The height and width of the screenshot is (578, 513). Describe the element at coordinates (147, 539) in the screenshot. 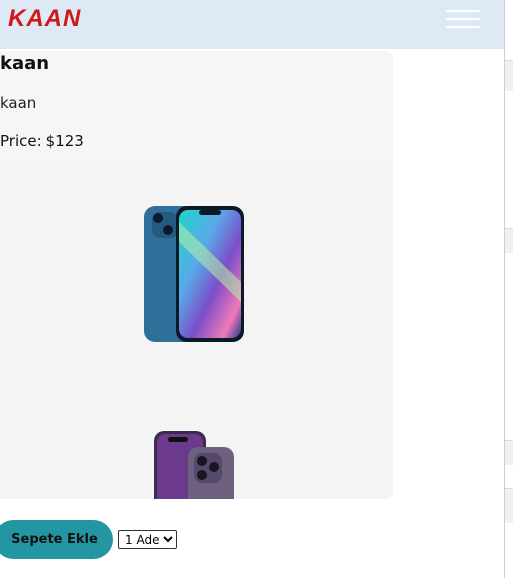

I see `quantity-select: 1 Adet` at that location.